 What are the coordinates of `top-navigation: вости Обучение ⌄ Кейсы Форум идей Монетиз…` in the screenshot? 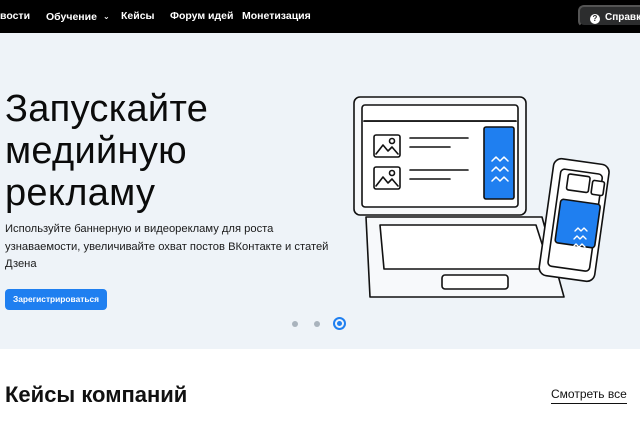 It's located at (320, 16).